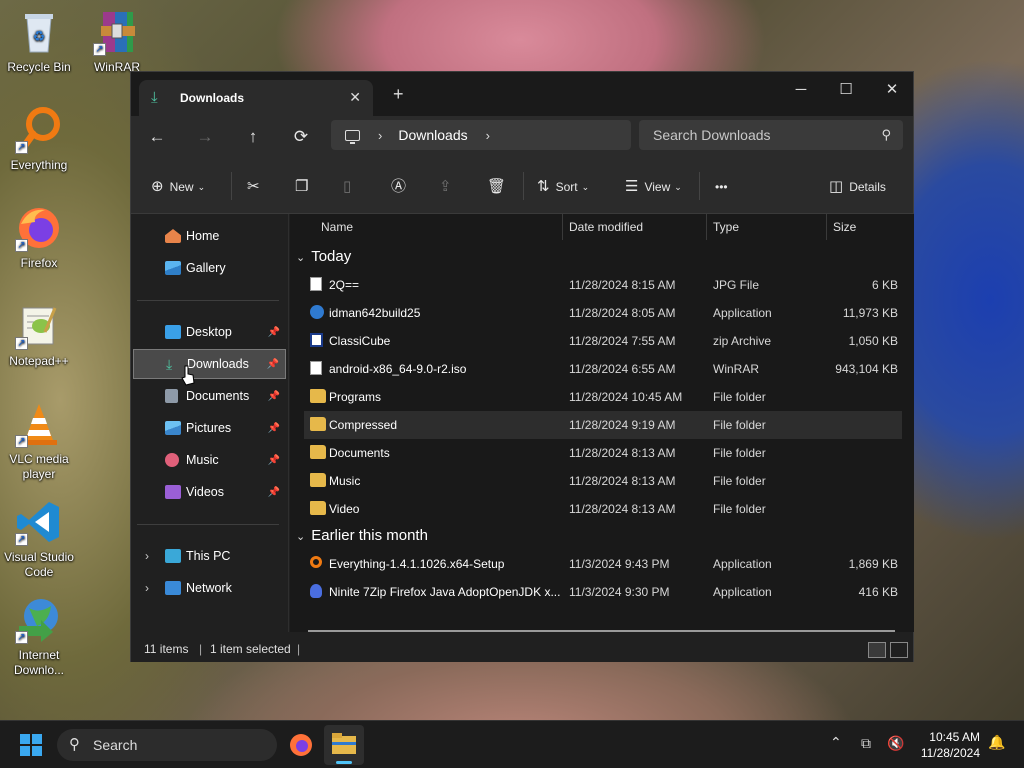  Describe the element at coordinates (209, 460) in the screenshot. I see `sidebar-item-music: Music 📌` at that location.